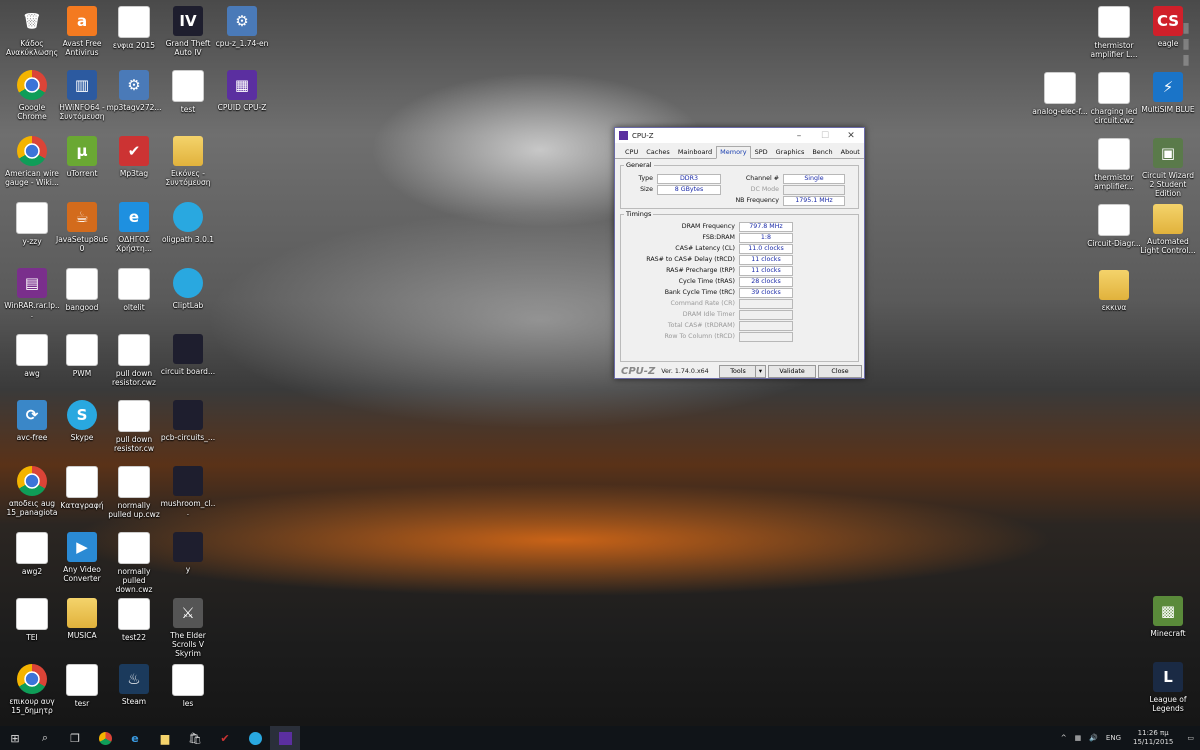 The image size is (1200, 750). I want to click on close-button: Close, so click(840, 371).